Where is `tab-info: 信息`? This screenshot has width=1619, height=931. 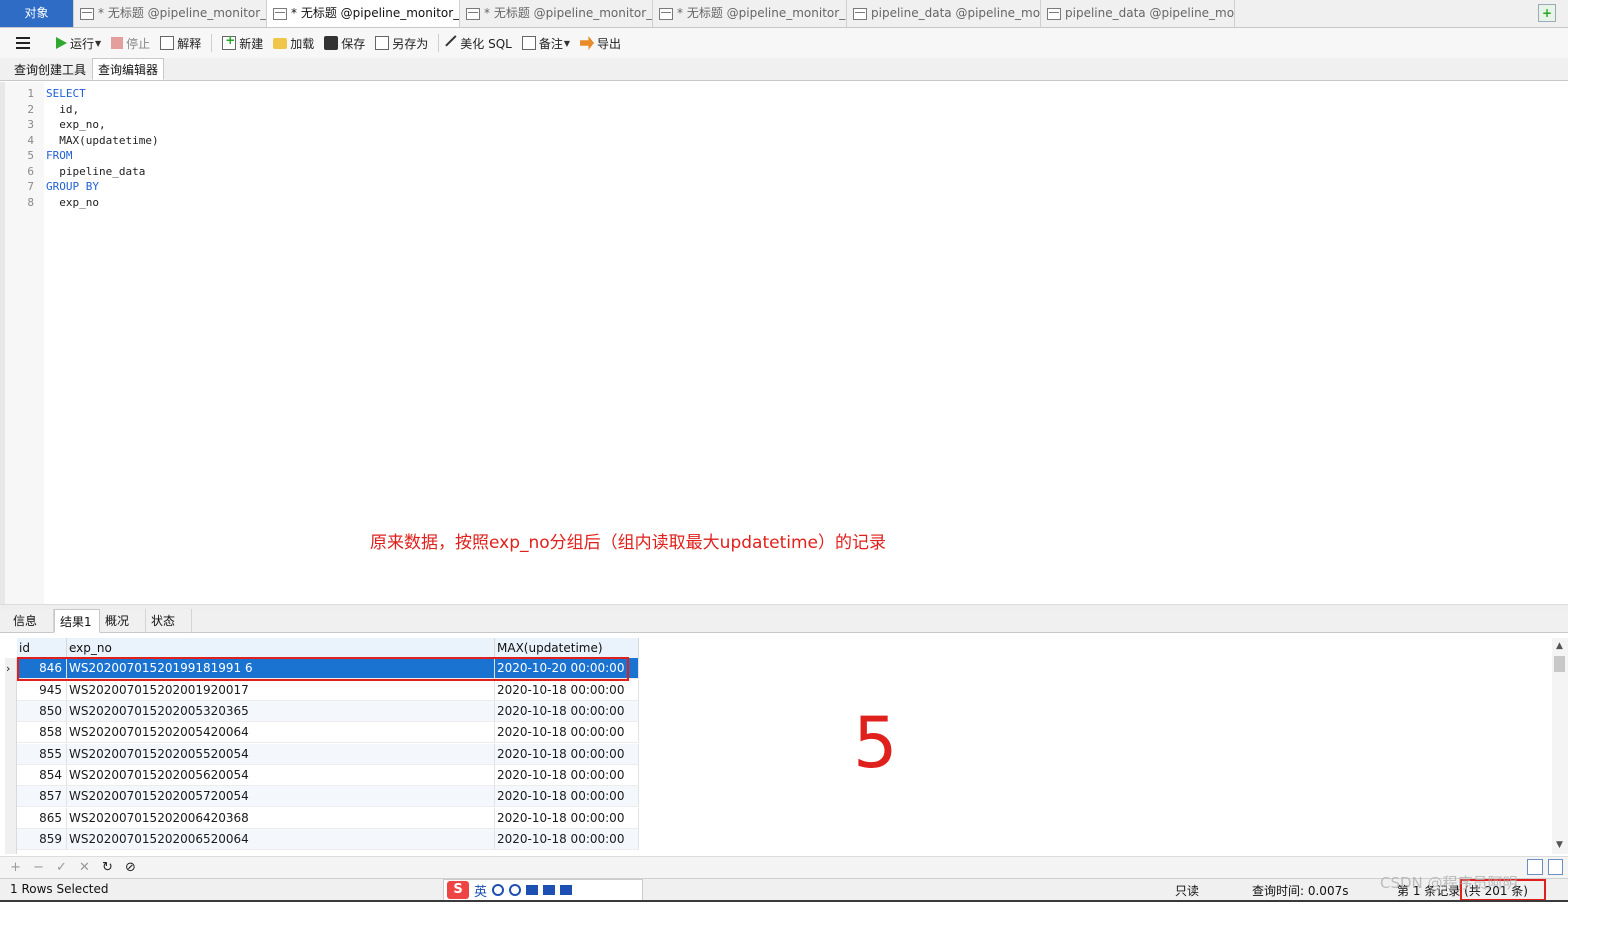
tab-info: 信息 is located at coordinates (31, 621).